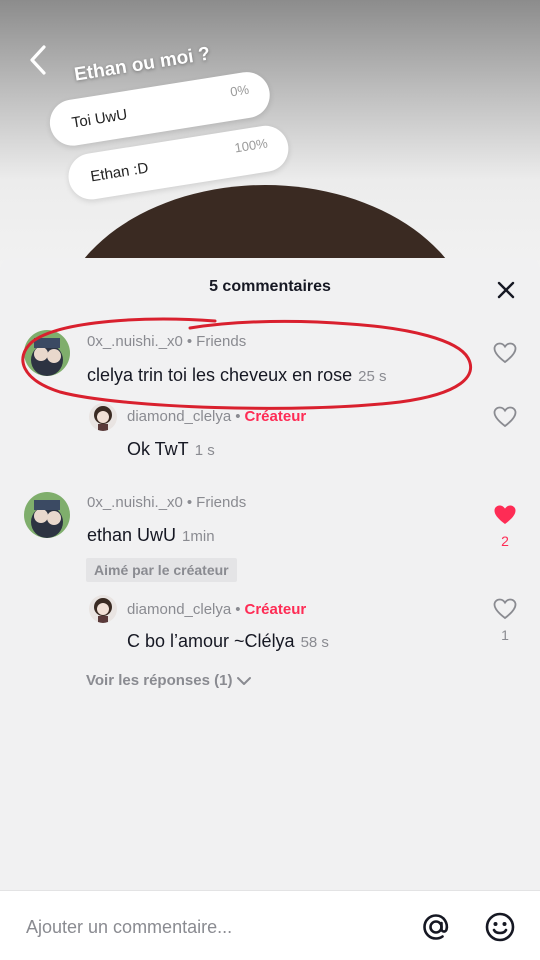 This screenshot has width=540, height=960. I want to click on comment-body: ethan UwU, so click(132, 535).